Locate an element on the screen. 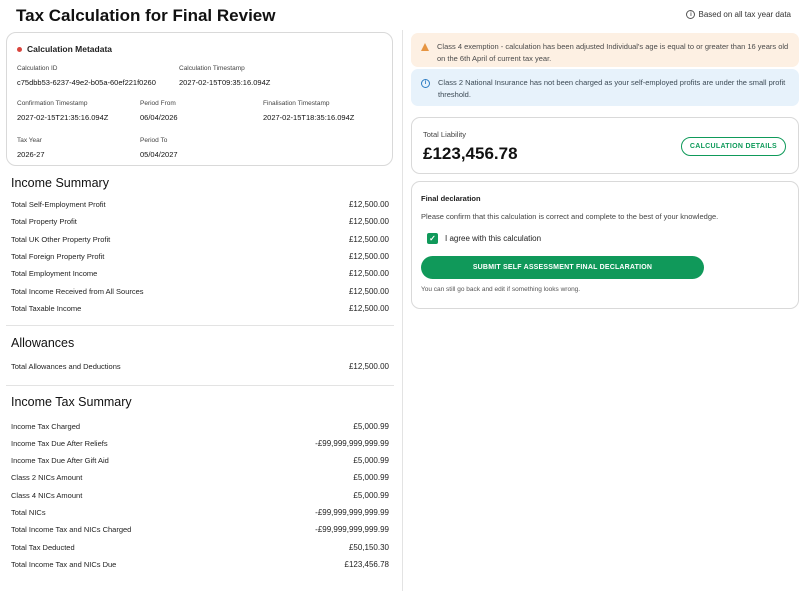 This screenshot has width=800, height=591. agree-checkbox-row: ✓ I agree with this calculation is located at coordinates (484, 238).